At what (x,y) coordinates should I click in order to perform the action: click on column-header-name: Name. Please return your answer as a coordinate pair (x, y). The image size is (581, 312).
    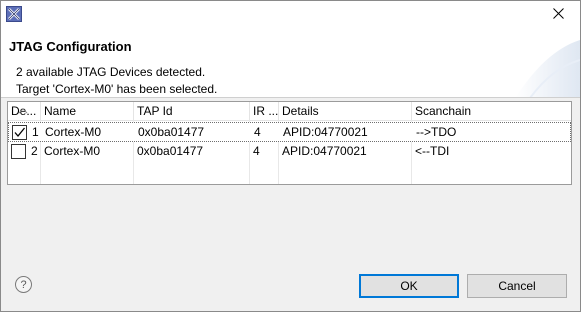
    Looking at the image, I should click on (87, 111).